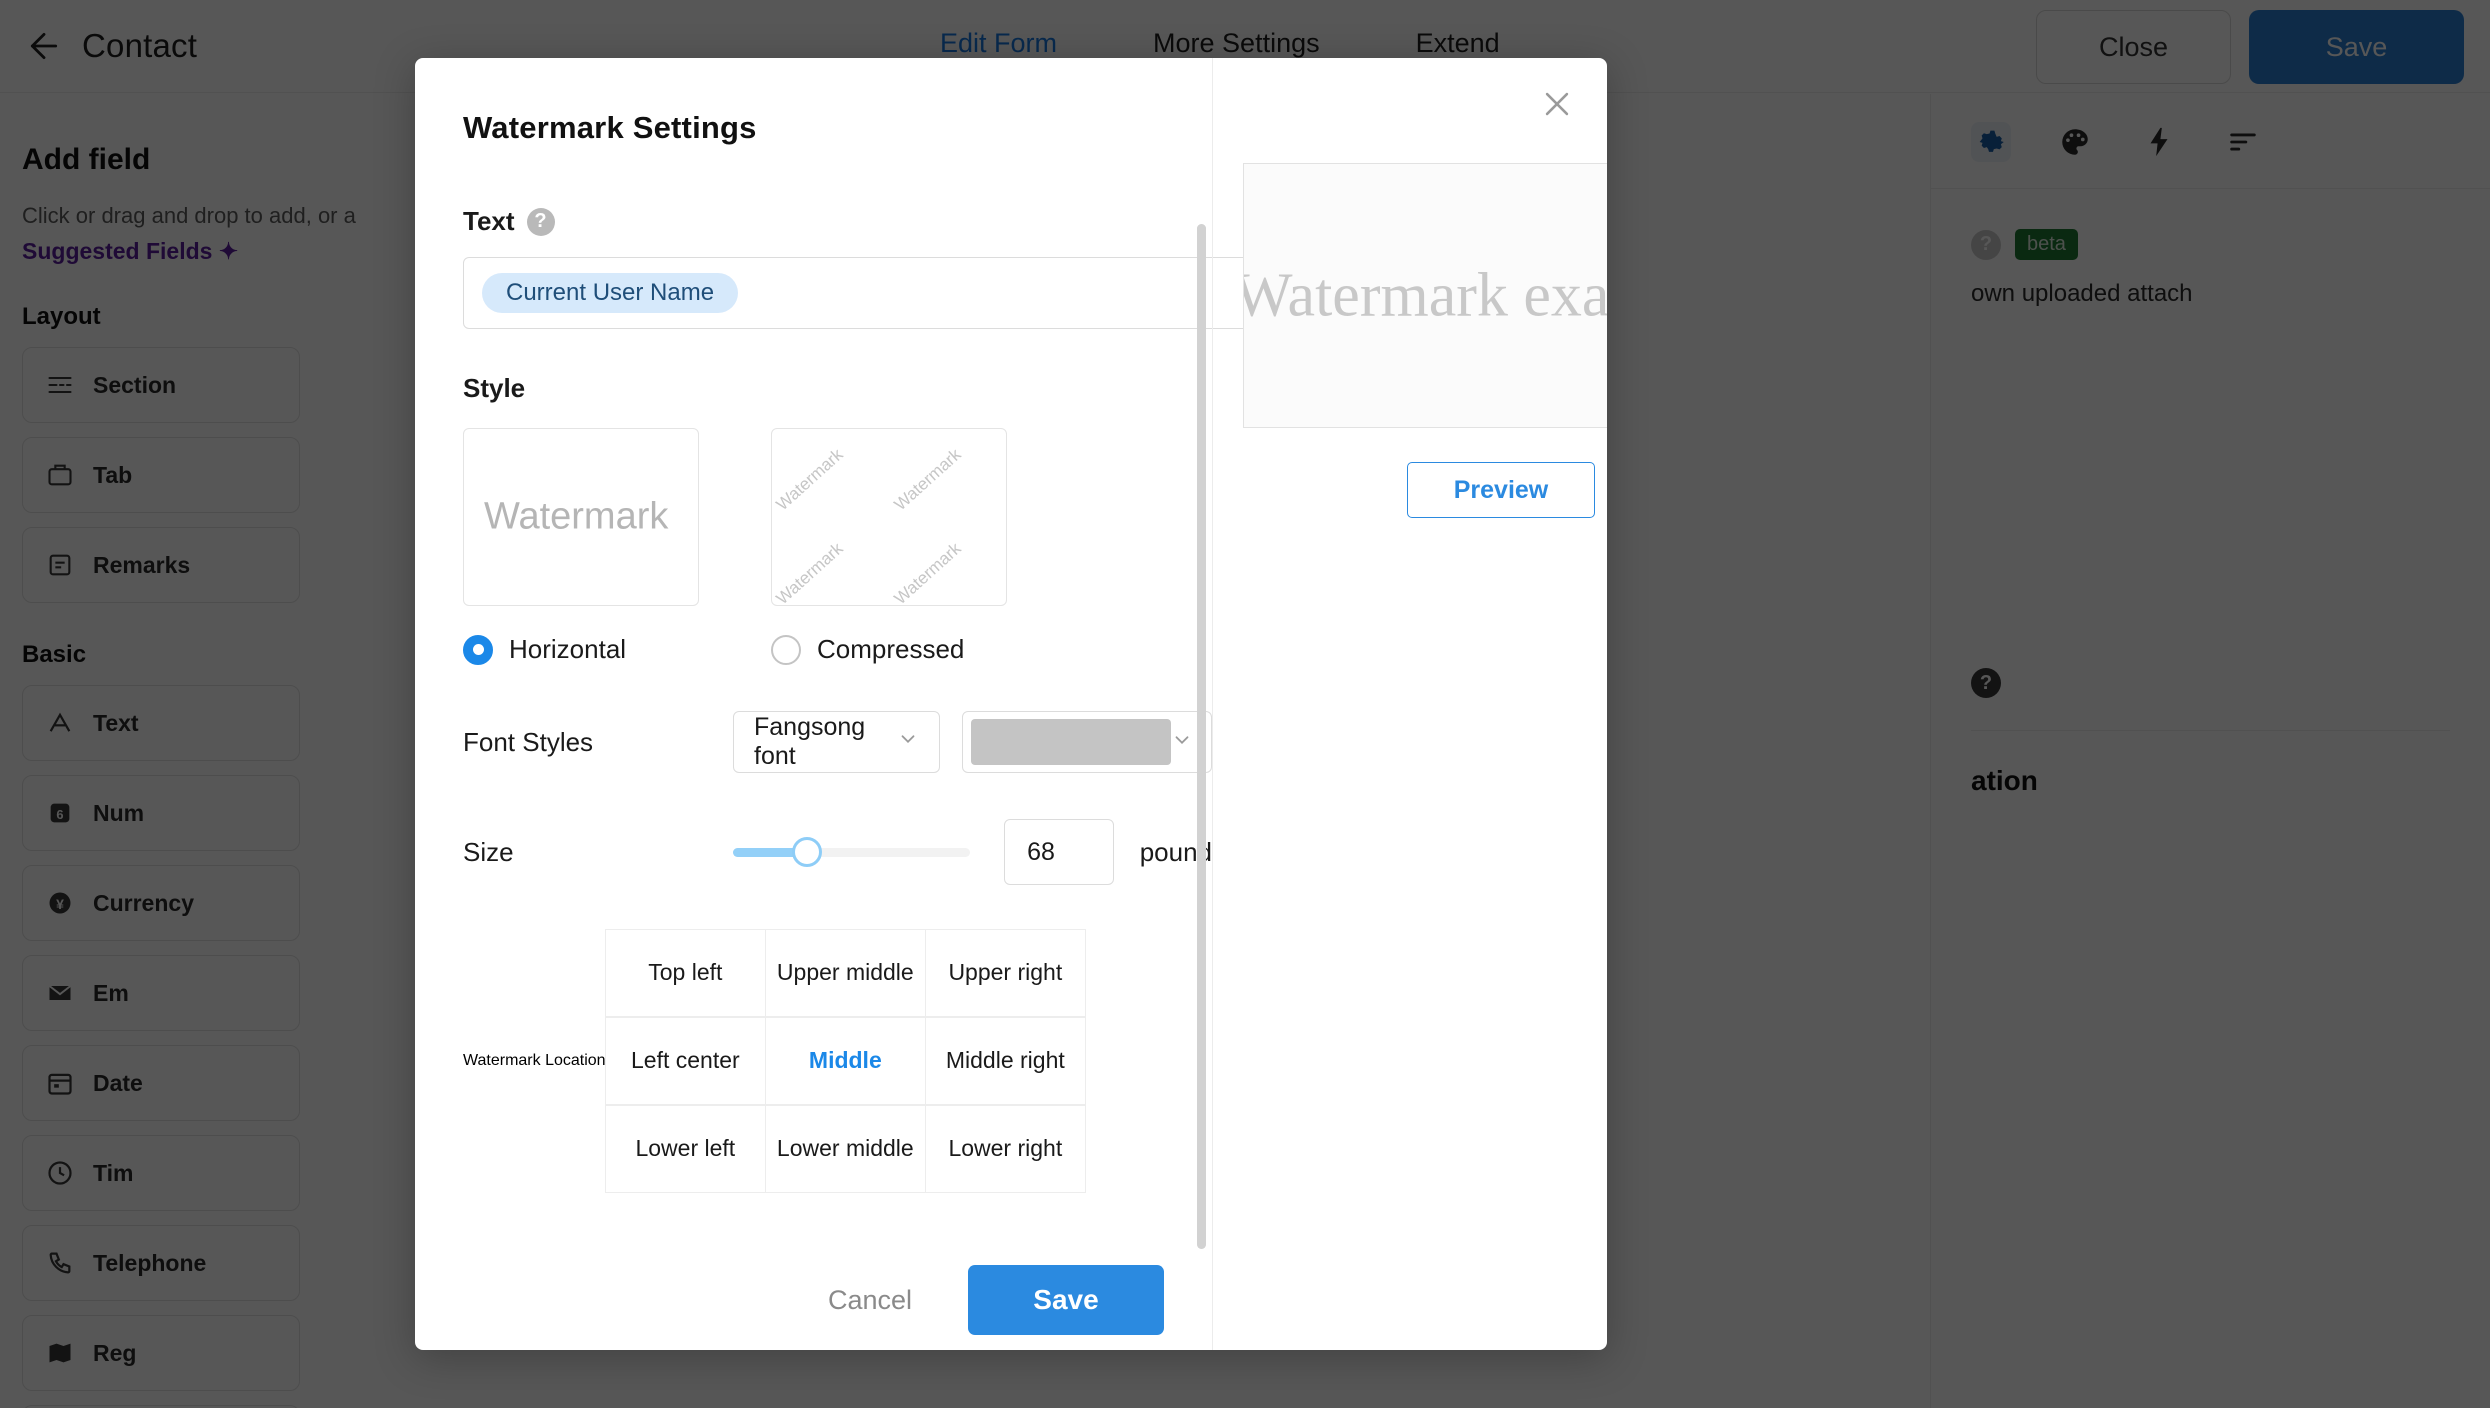 This screenshot has height=1408, width=2490. Describe the element at coordinates (810, 741) in the screenshot. I see `font-family-value: Fangsong font` at that location.